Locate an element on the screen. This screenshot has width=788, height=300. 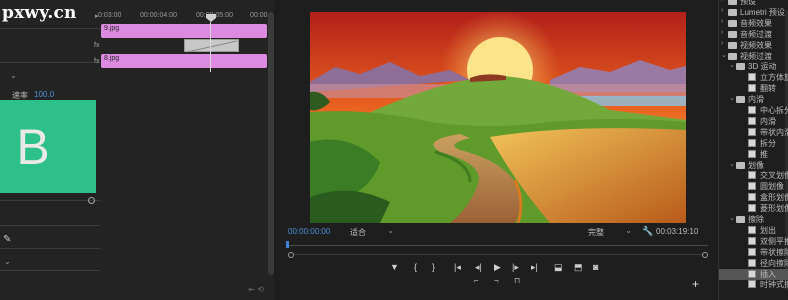
effect-item: 圆划像 is located at coordinates (753, 186).